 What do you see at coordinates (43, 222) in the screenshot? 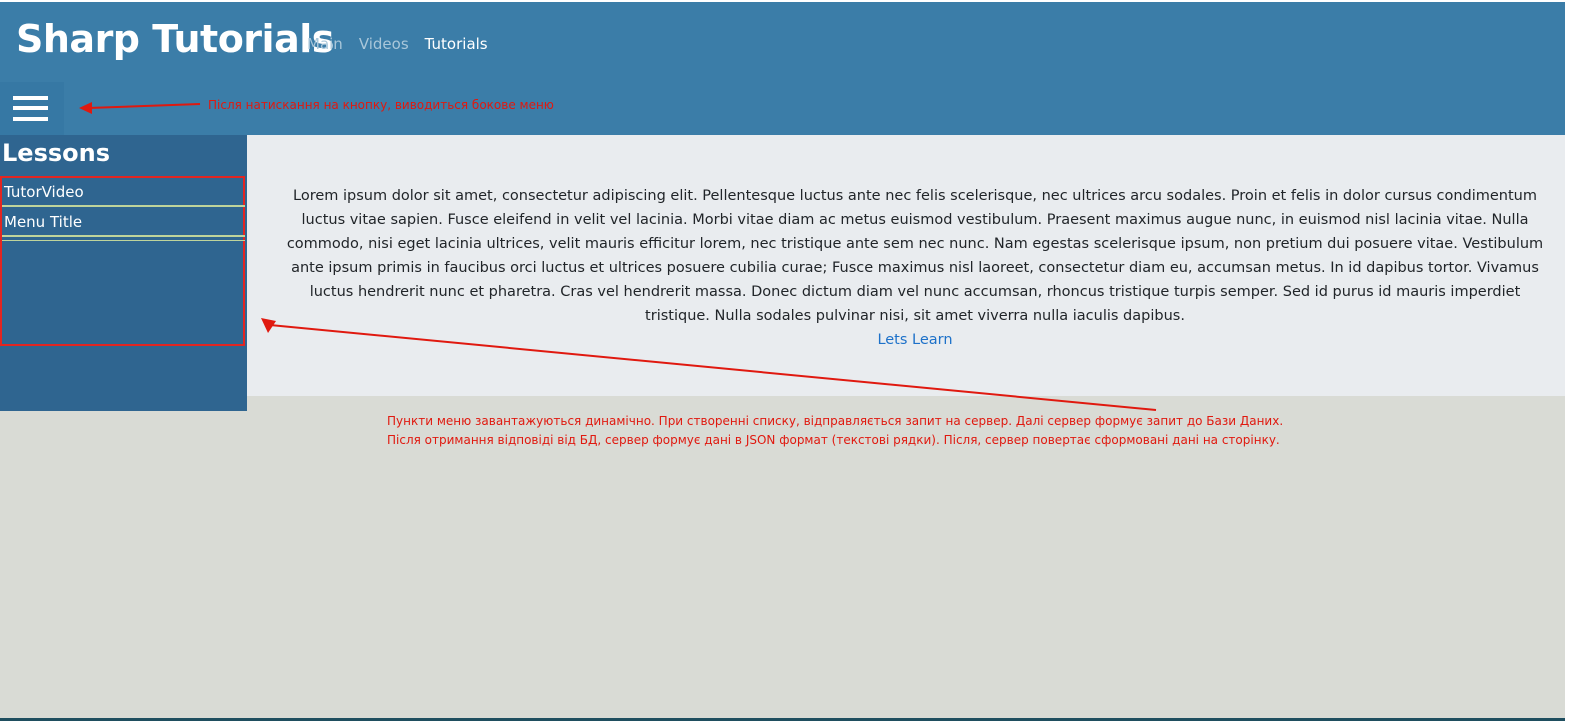
I see `sidebar-item-label: Menu Title` at bounding box center [43, 222].